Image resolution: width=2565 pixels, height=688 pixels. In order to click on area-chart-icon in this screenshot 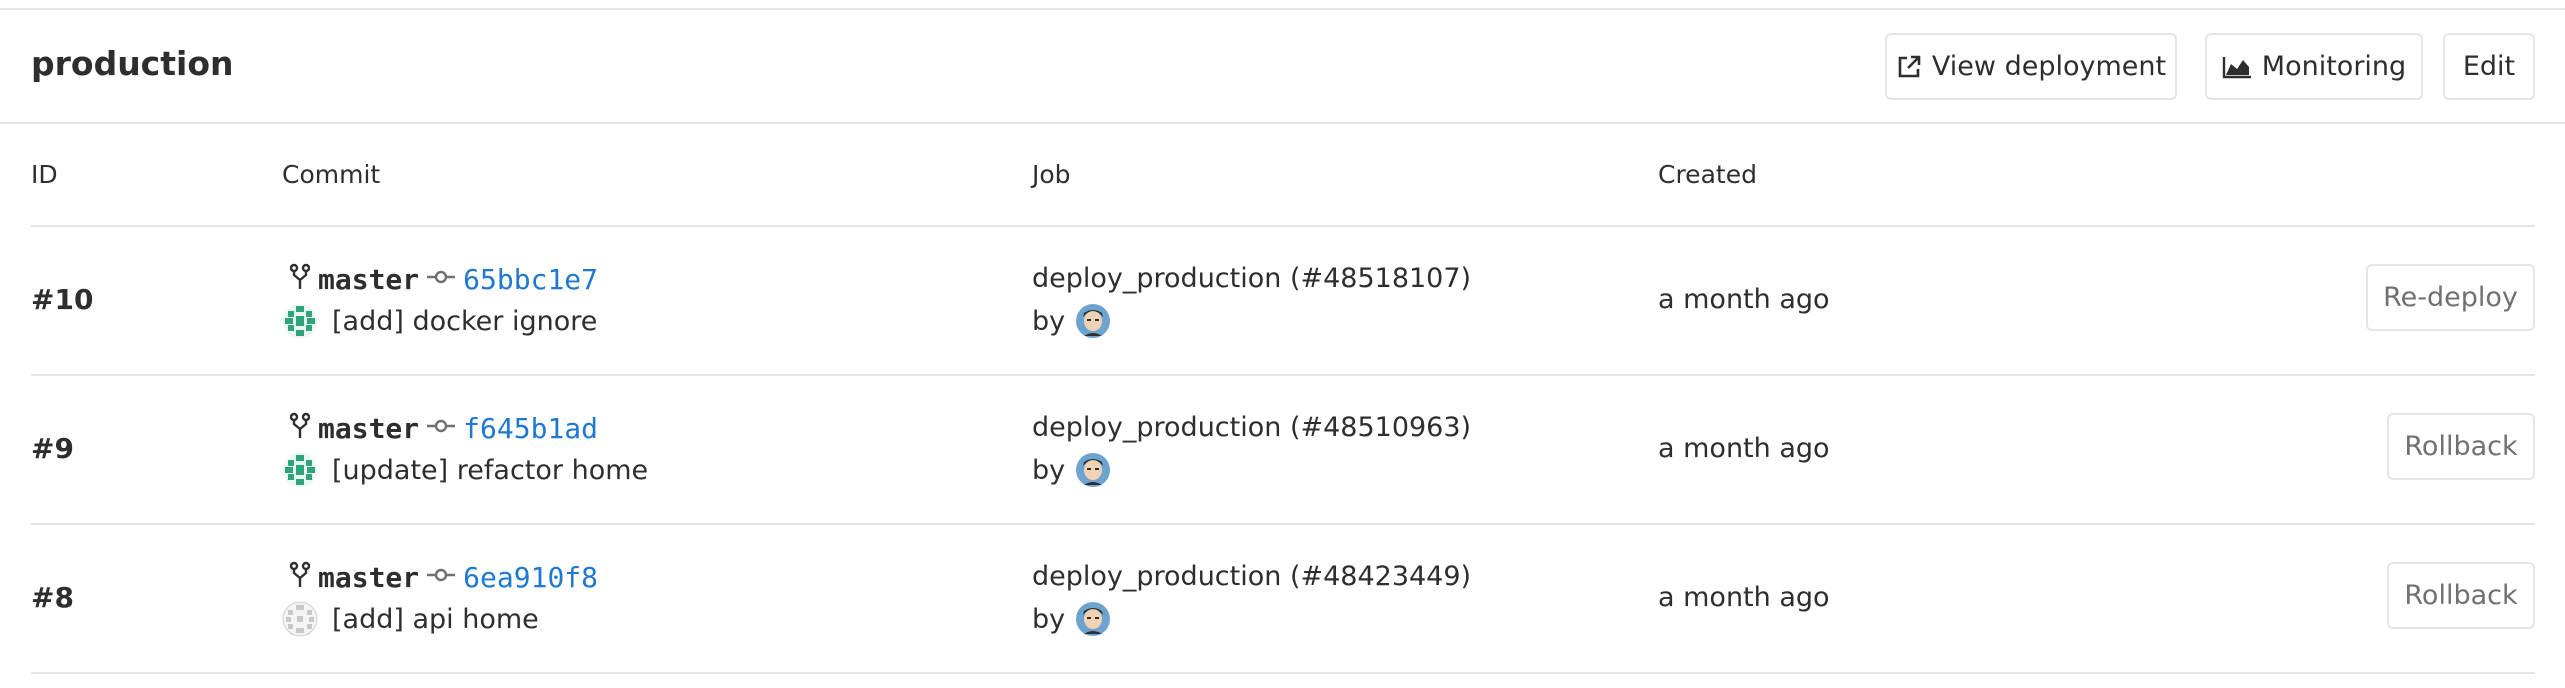, I will do `click(2237, 67)`.